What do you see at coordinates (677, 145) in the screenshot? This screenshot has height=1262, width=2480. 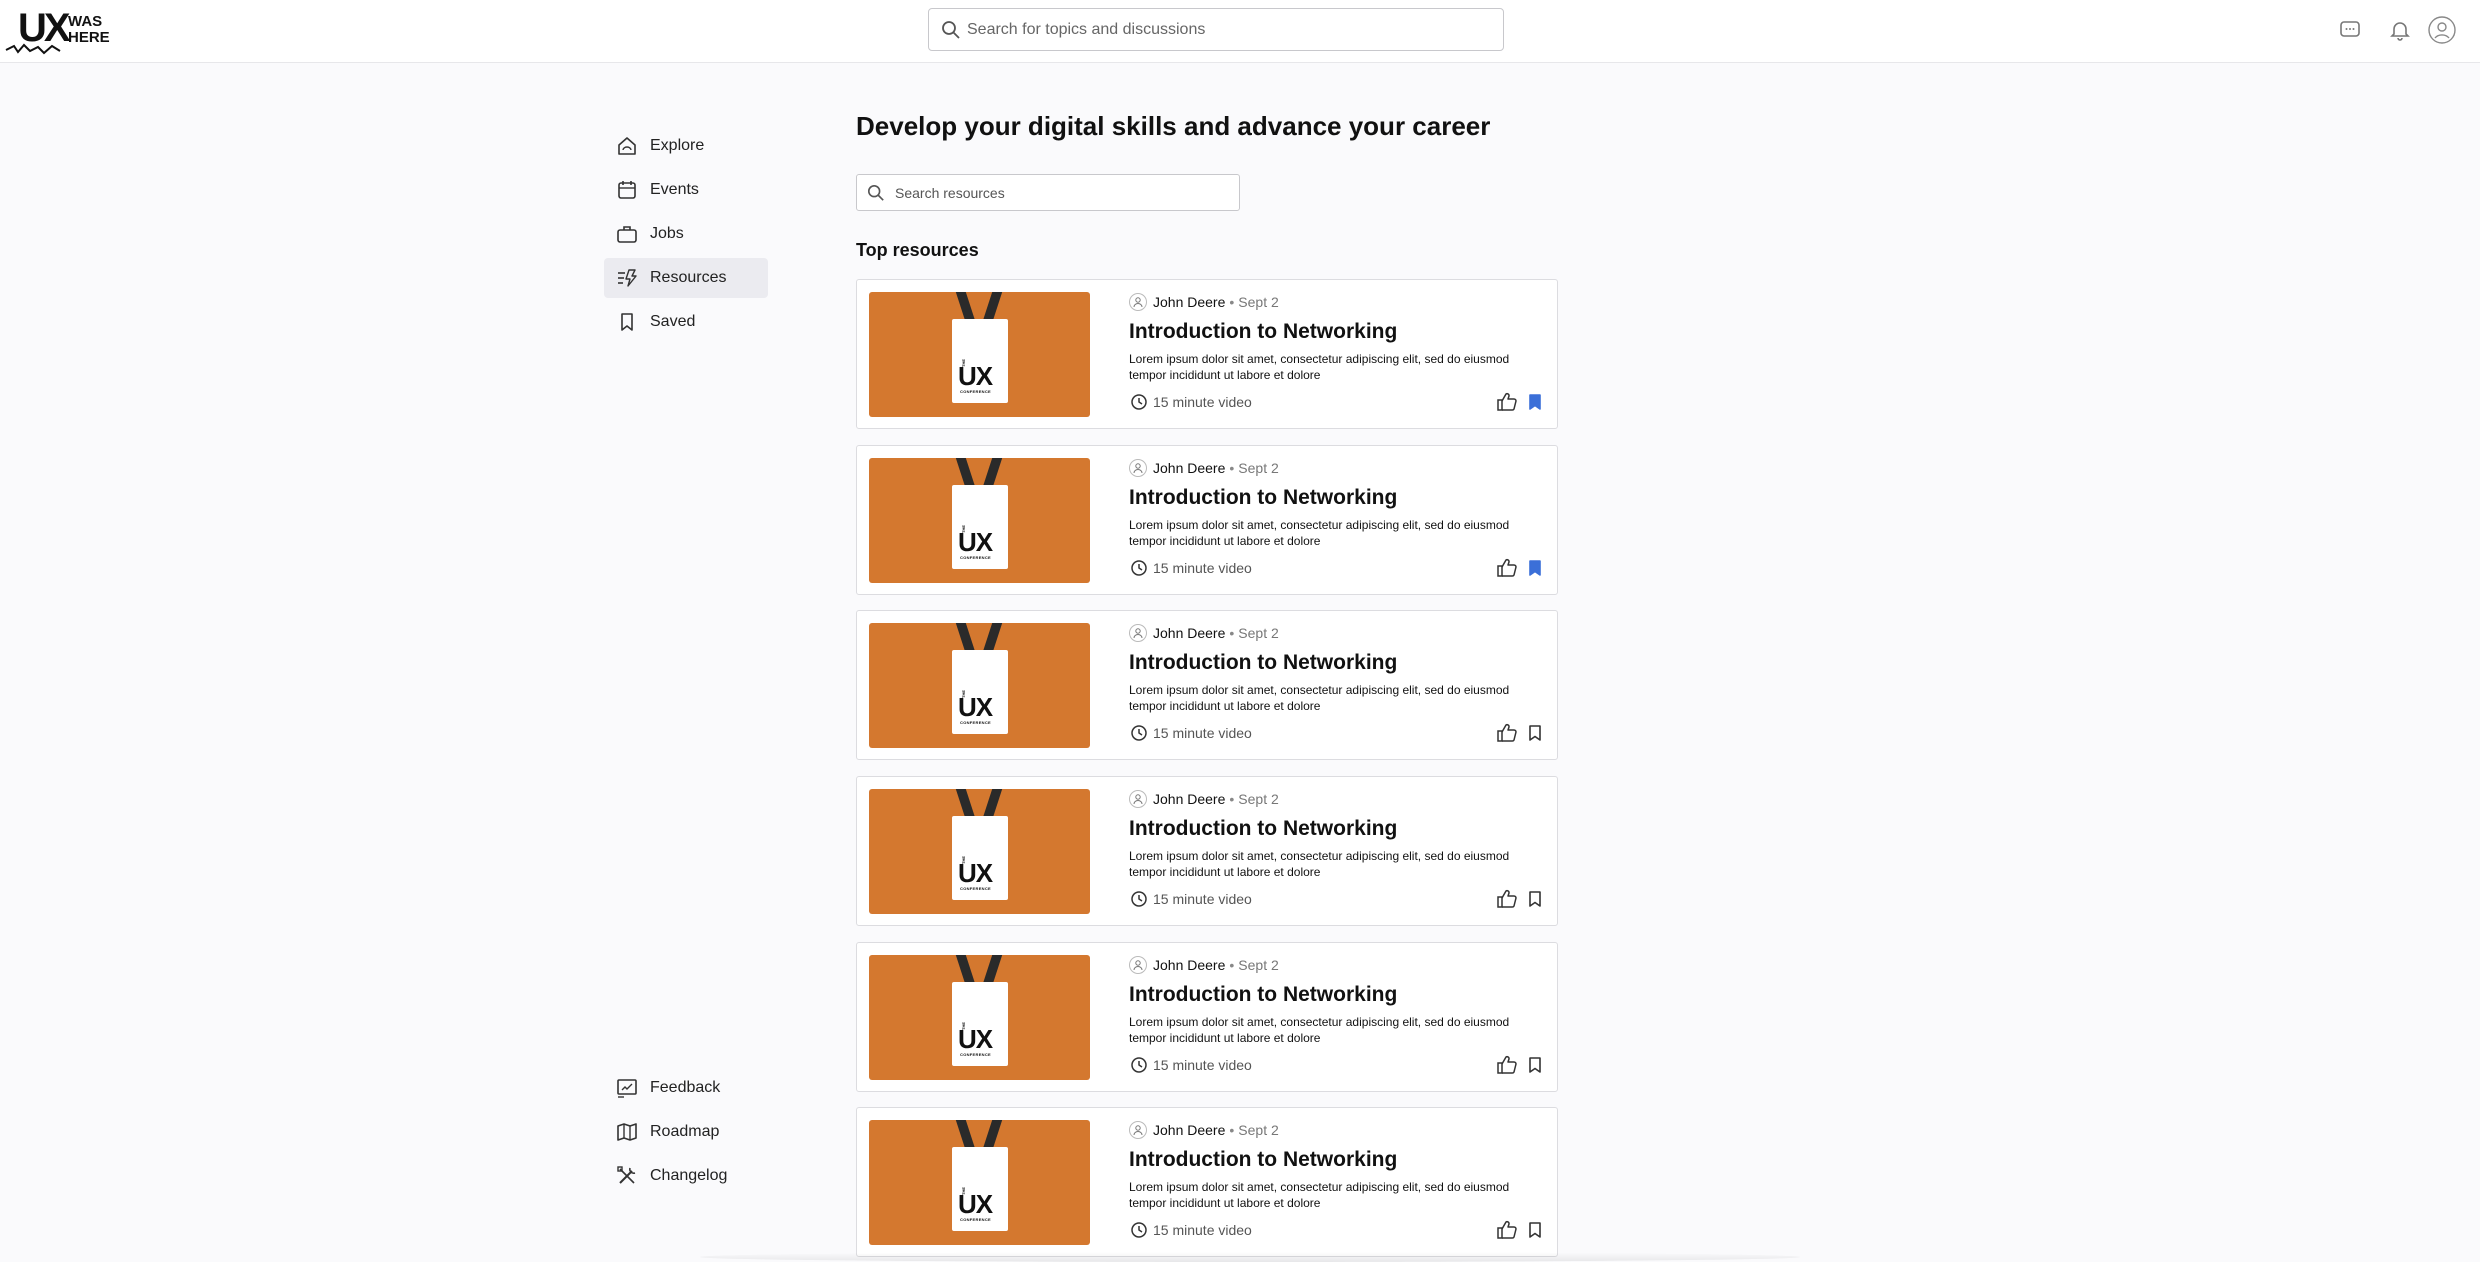 I see `sidebar-item-label: Explore` at bounding box center [677, 145].